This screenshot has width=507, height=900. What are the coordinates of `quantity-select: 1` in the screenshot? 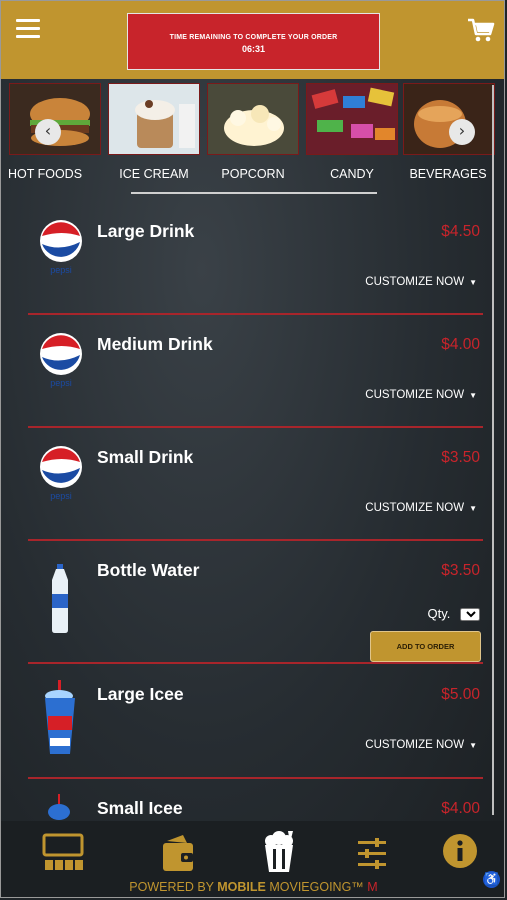 It's located at (470, 615).